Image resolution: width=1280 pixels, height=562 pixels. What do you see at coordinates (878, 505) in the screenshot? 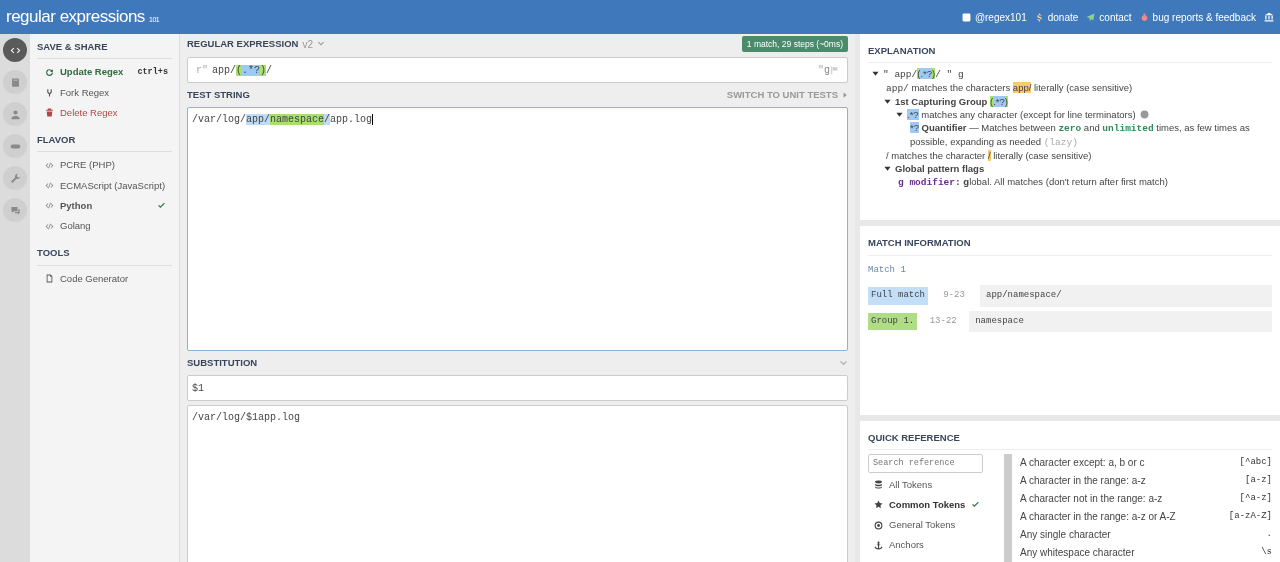
I see `star-icon` at bounding box center [878, 505].